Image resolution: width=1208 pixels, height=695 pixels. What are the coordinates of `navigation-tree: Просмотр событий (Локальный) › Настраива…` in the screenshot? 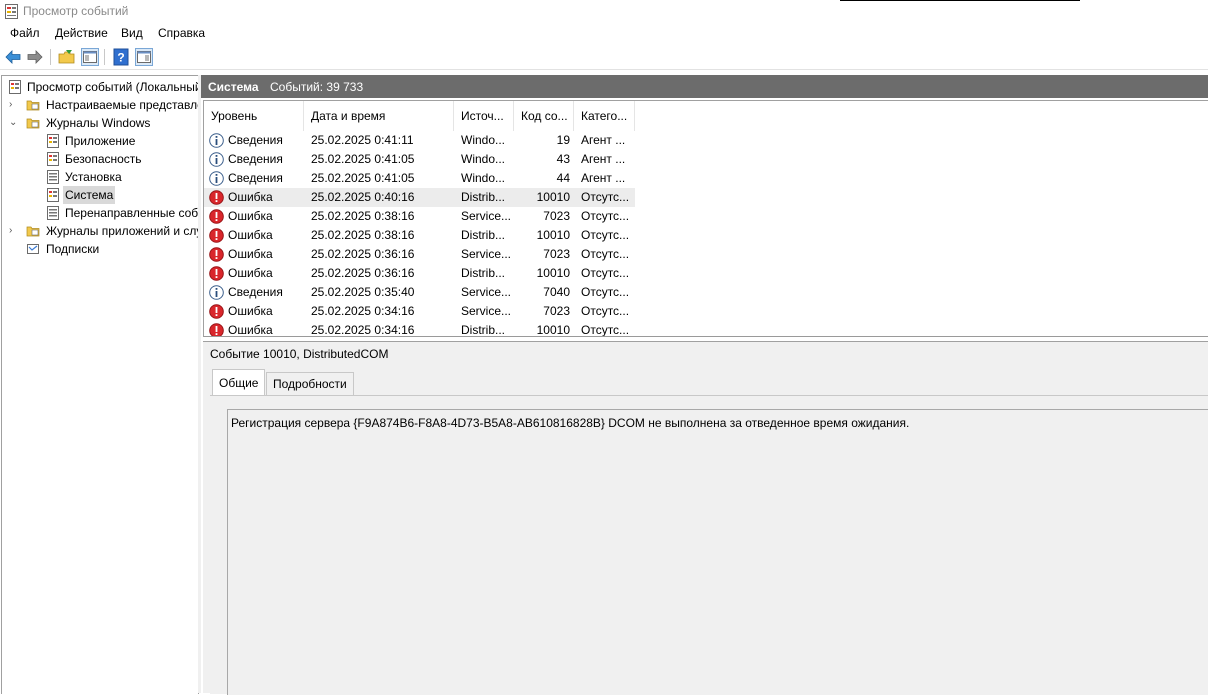 It's located at (100, 384).